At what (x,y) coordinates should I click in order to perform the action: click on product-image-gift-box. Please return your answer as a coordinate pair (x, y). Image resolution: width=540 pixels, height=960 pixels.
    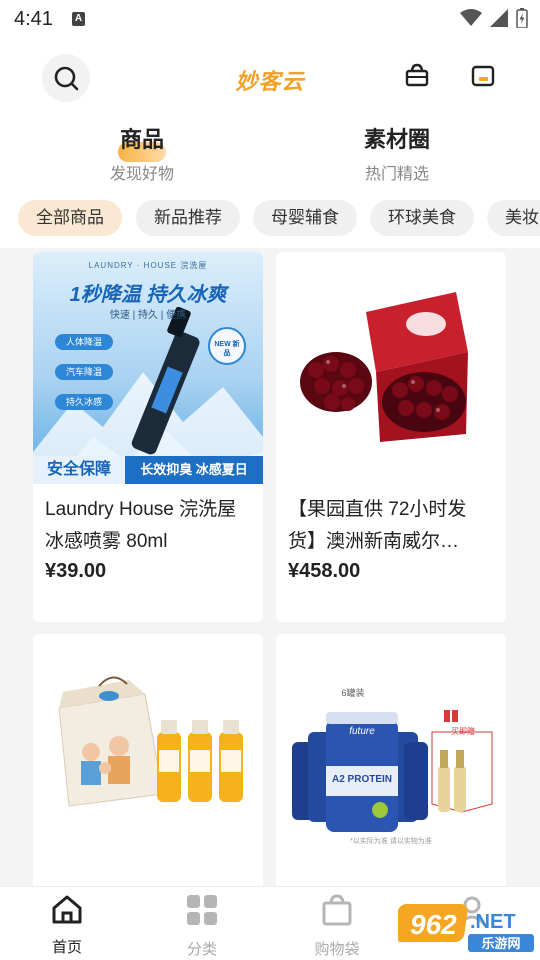
    Looking at the image, I should click on (148, 750).